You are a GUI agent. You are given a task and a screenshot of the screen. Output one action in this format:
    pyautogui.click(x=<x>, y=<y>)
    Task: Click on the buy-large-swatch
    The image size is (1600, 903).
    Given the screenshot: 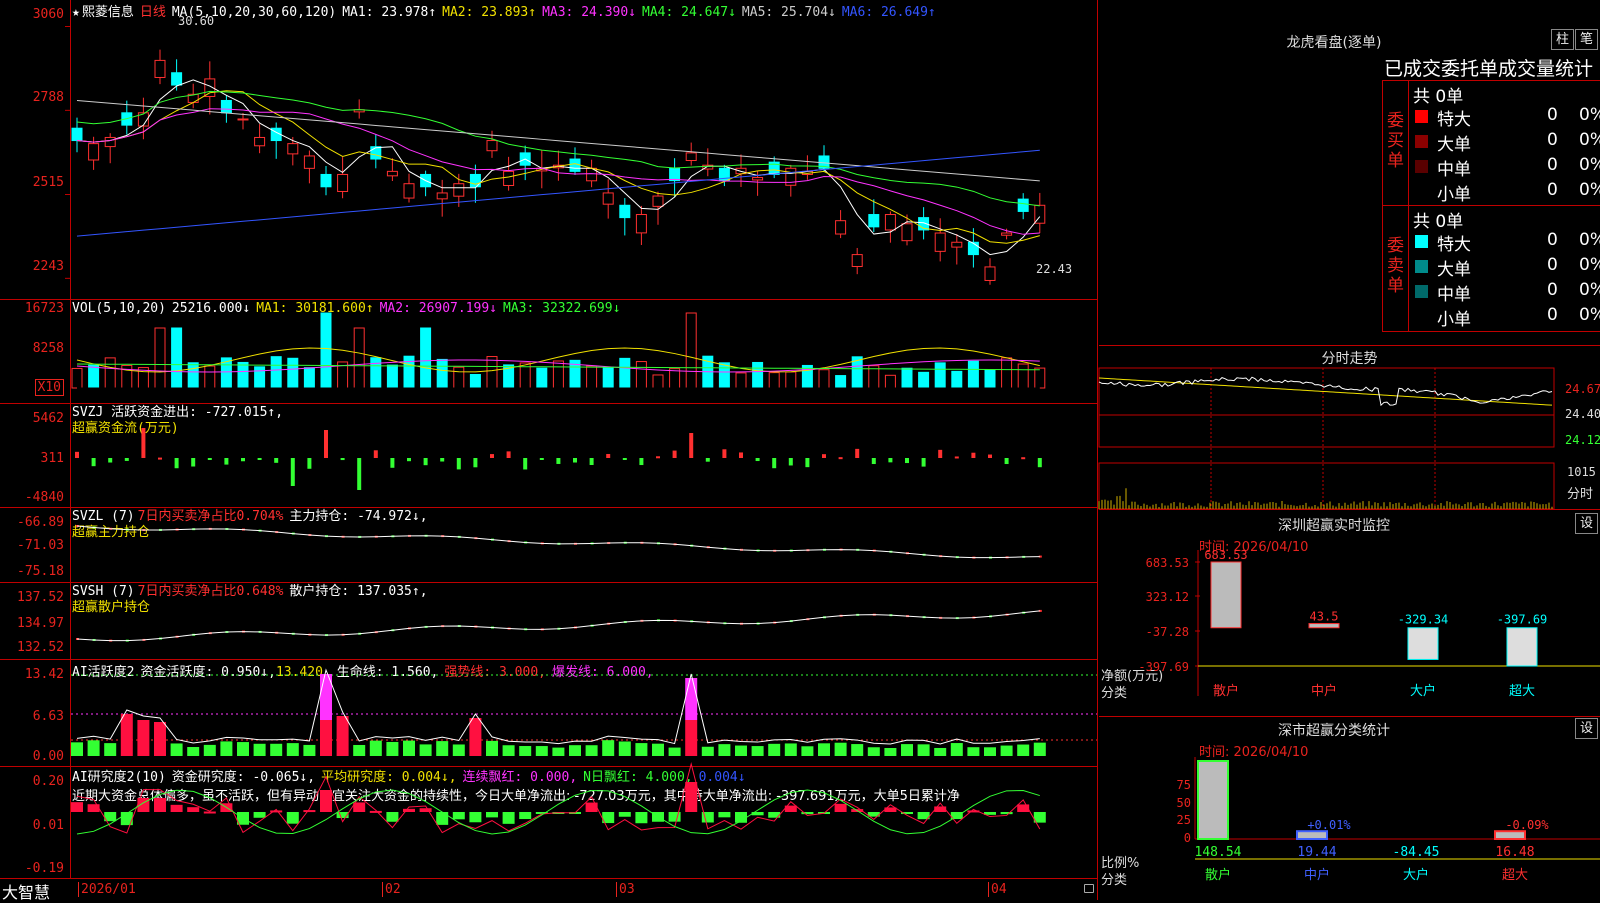 What is the action you would take?
    pyautogui.click(x=1421, y=141)
    